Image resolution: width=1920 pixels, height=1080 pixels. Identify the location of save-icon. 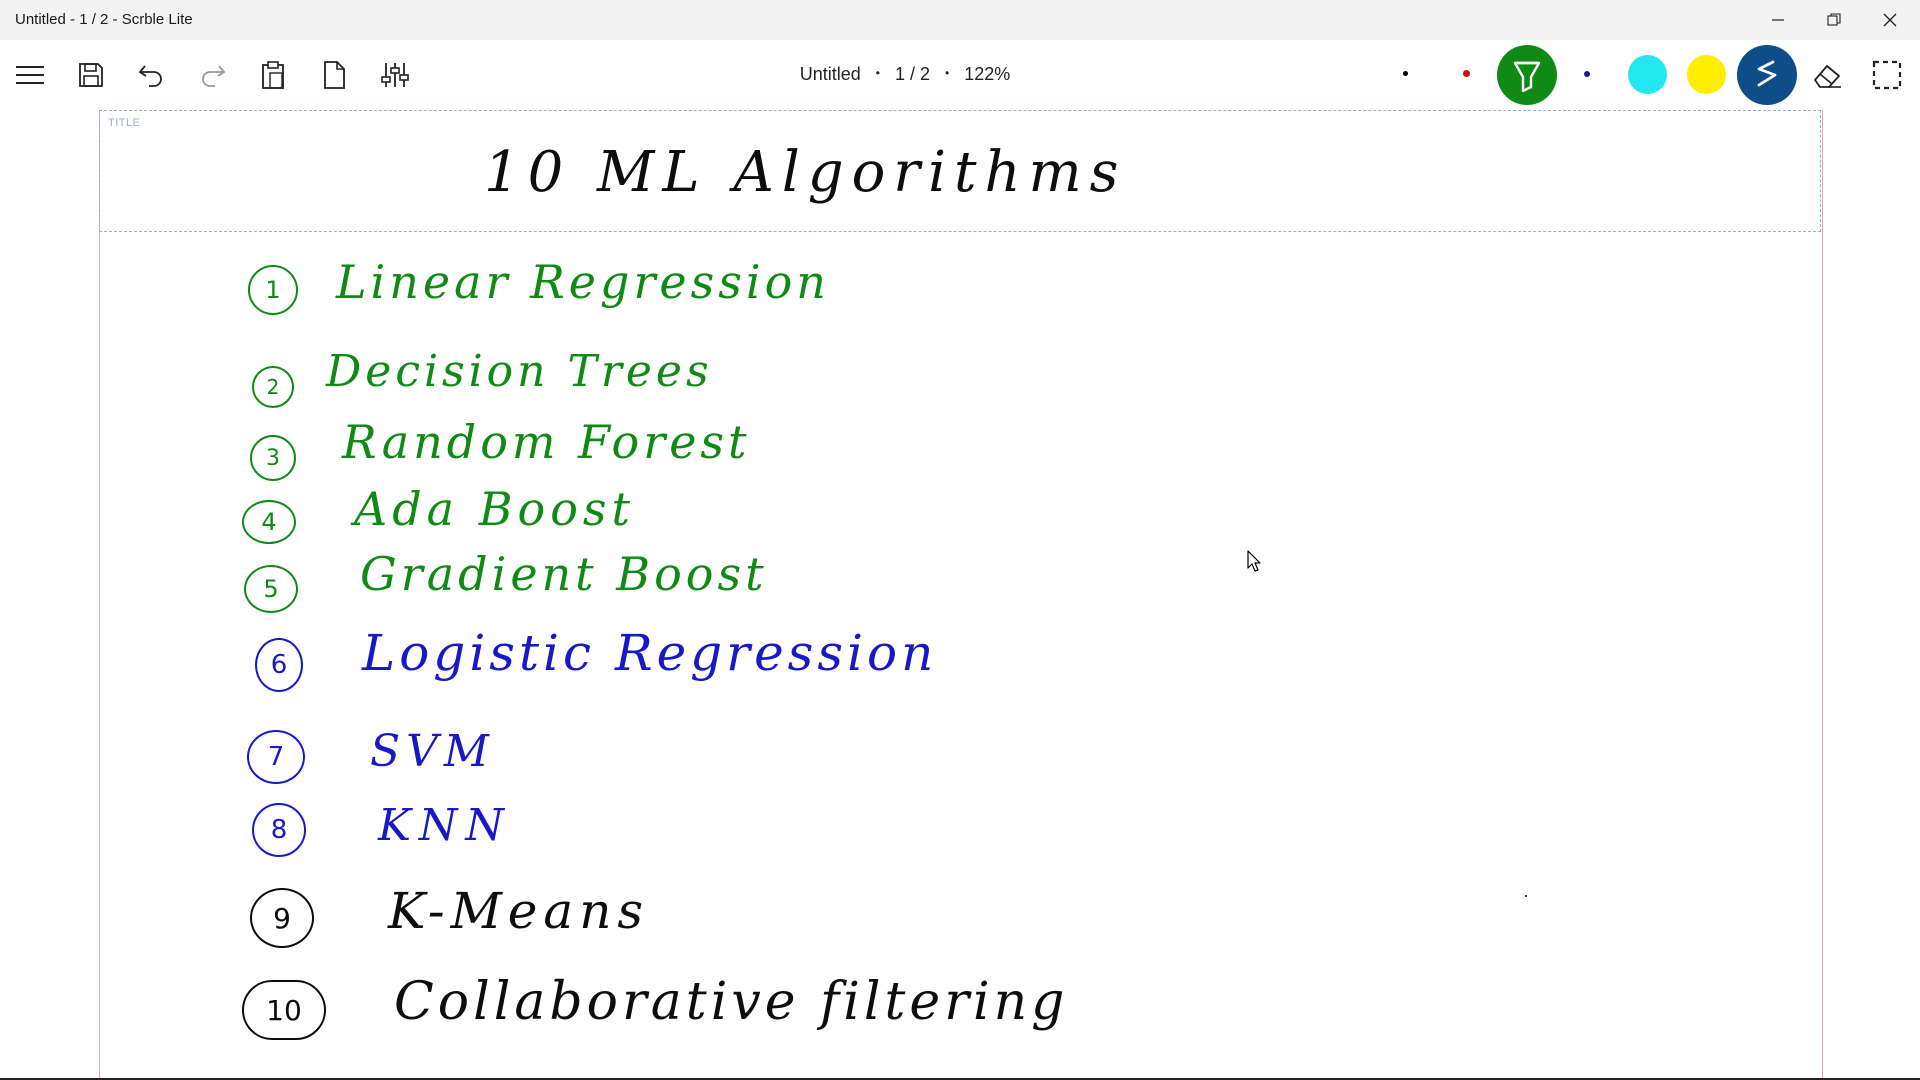
(91, 75).